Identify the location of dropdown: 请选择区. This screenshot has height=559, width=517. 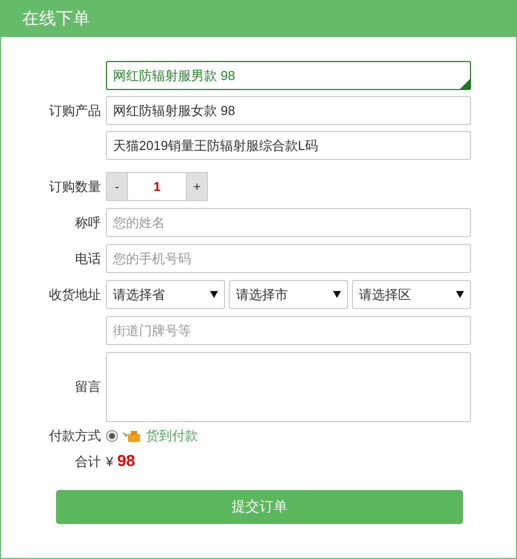
(411, 294).